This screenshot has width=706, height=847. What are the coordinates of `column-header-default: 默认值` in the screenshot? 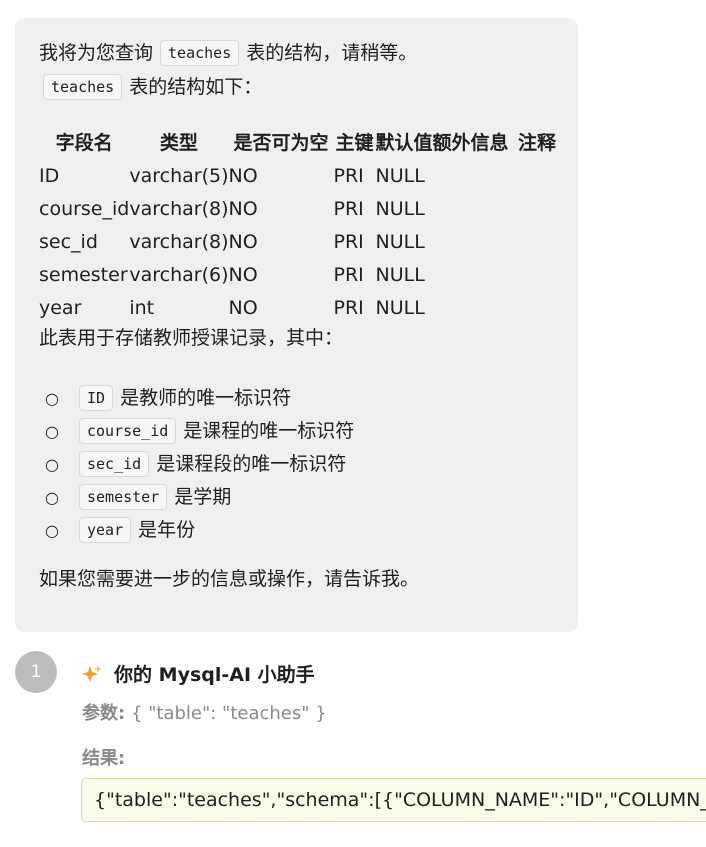 It's located at (404, 142).